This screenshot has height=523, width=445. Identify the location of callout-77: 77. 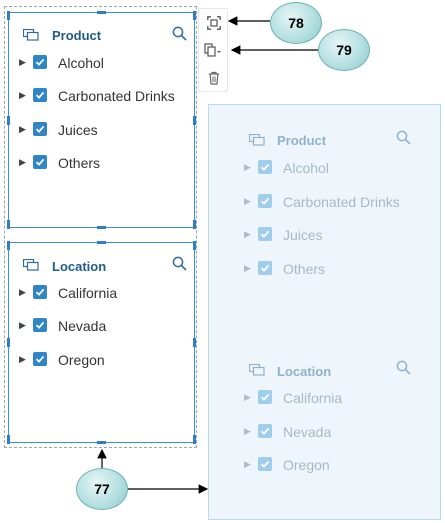
(102, 489).